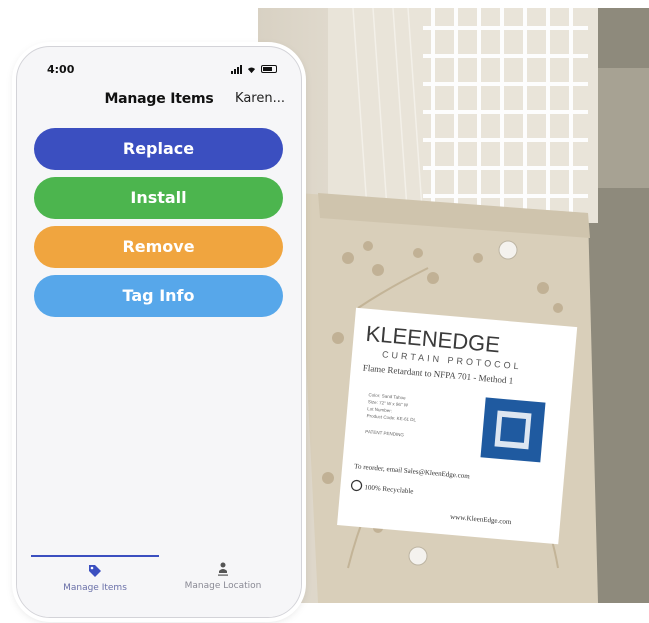 This screenshot has height=623, width=649. Describe the element at coordinates (95, 588) in the screenshot. I see `tab-label: Manage Items` at that location.